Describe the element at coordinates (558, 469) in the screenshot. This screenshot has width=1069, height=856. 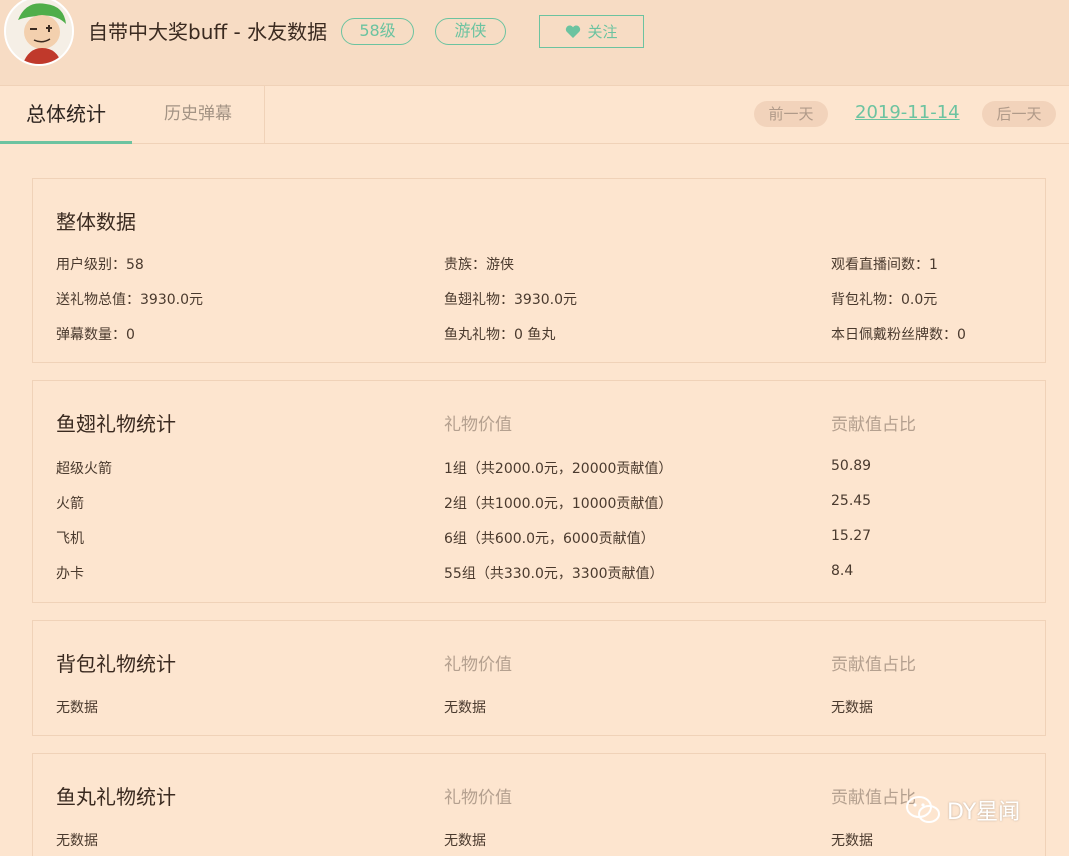
I see `gift-value: 1组（共2000.0元，20000贡献值）` at that location.